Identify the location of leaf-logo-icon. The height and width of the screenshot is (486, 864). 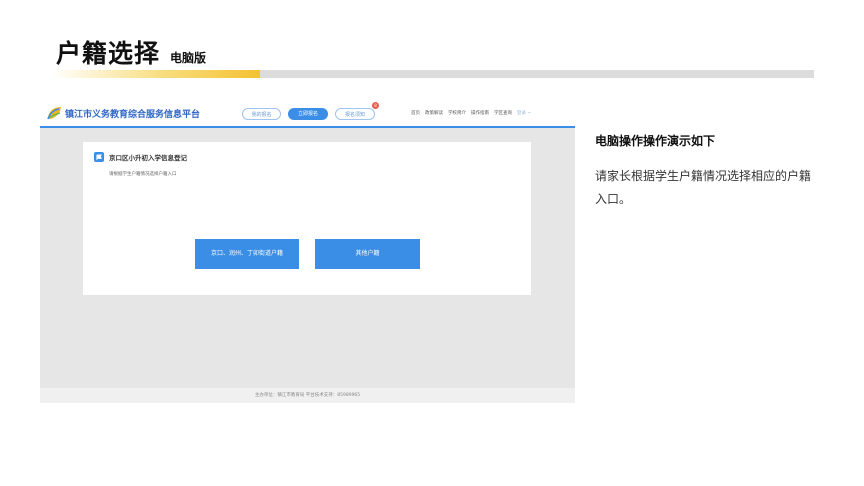
(54, 113).